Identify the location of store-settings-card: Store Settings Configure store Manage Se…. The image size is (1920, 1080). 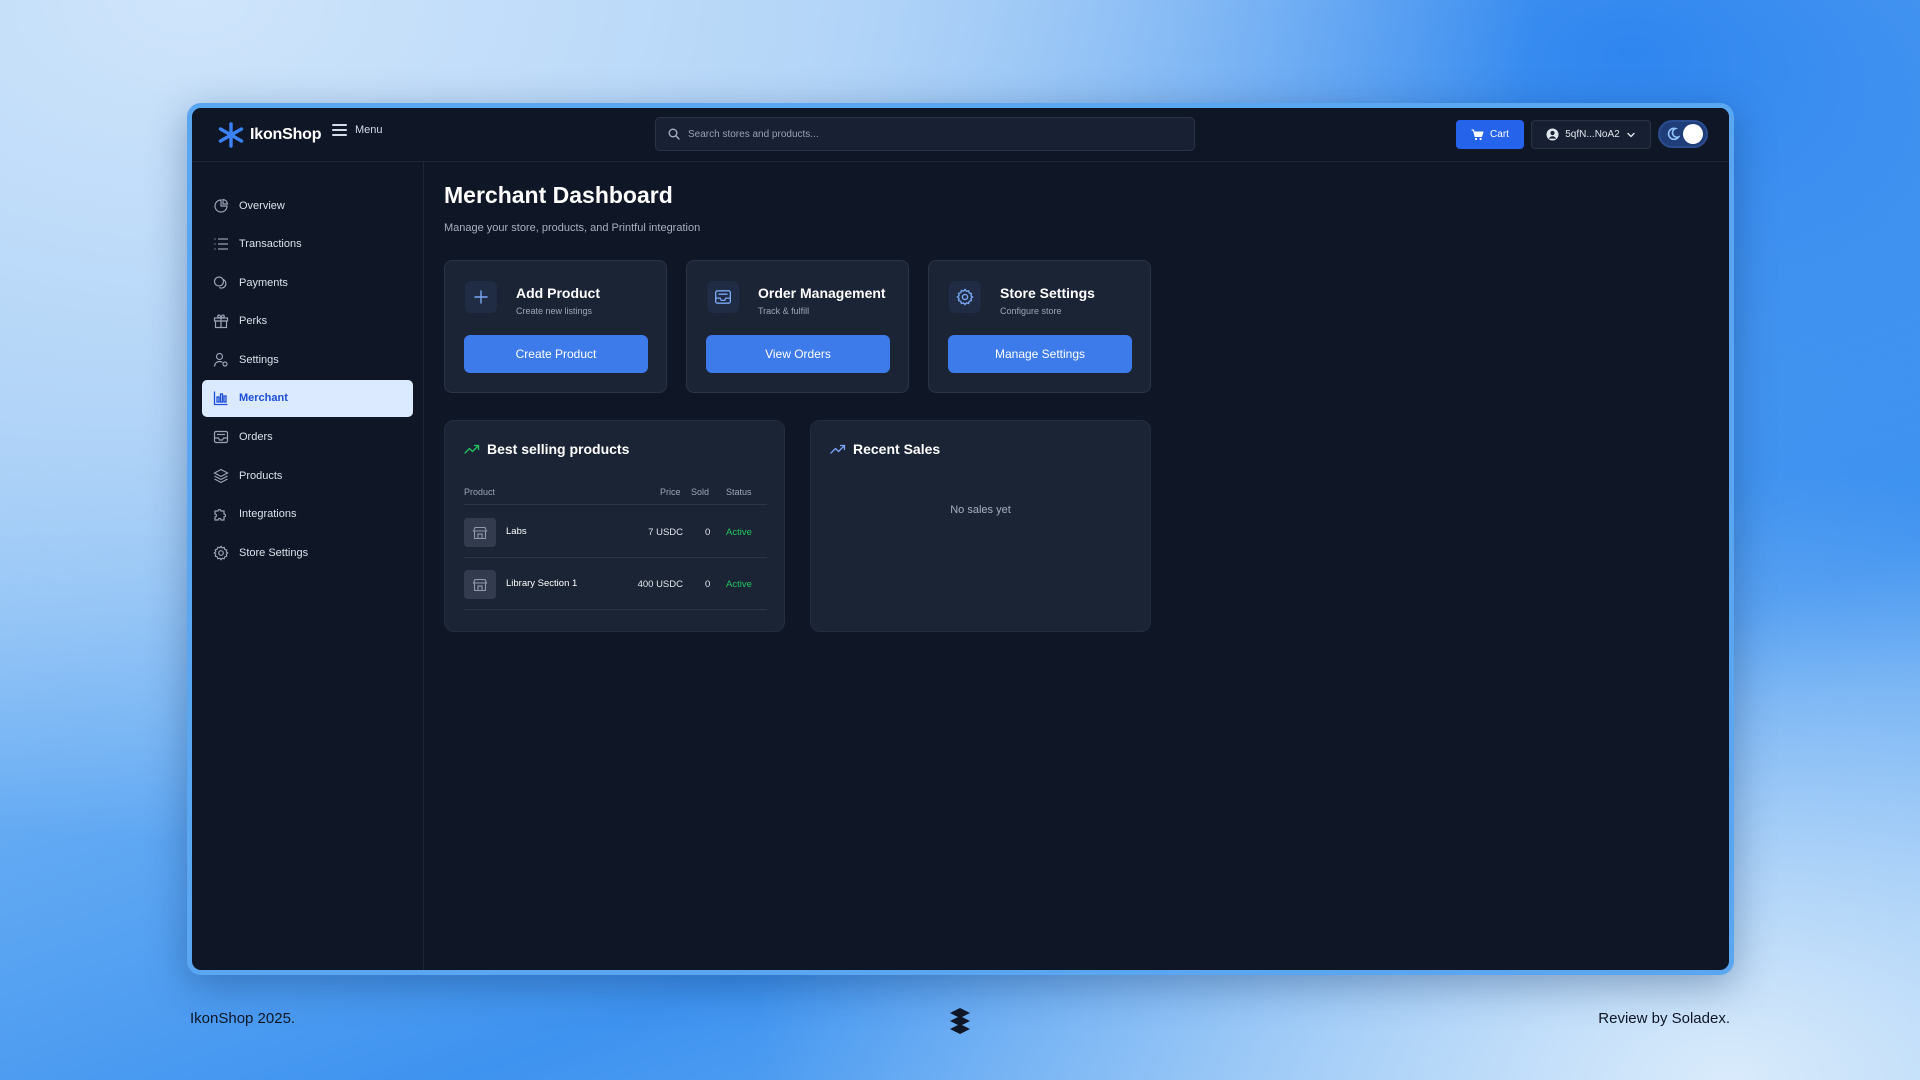
(1039, 326).